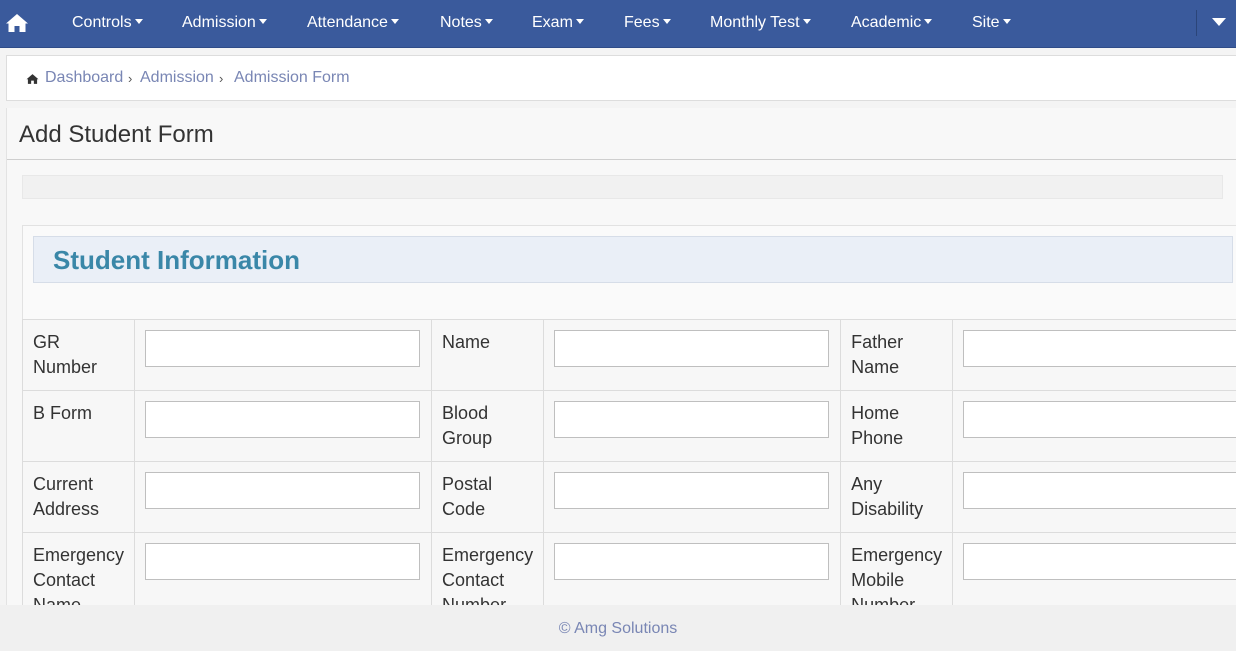 Image resolution: width=1236 pixels, height=651 pixels. I want to click on any-disability-cell, so click(1094, 497).